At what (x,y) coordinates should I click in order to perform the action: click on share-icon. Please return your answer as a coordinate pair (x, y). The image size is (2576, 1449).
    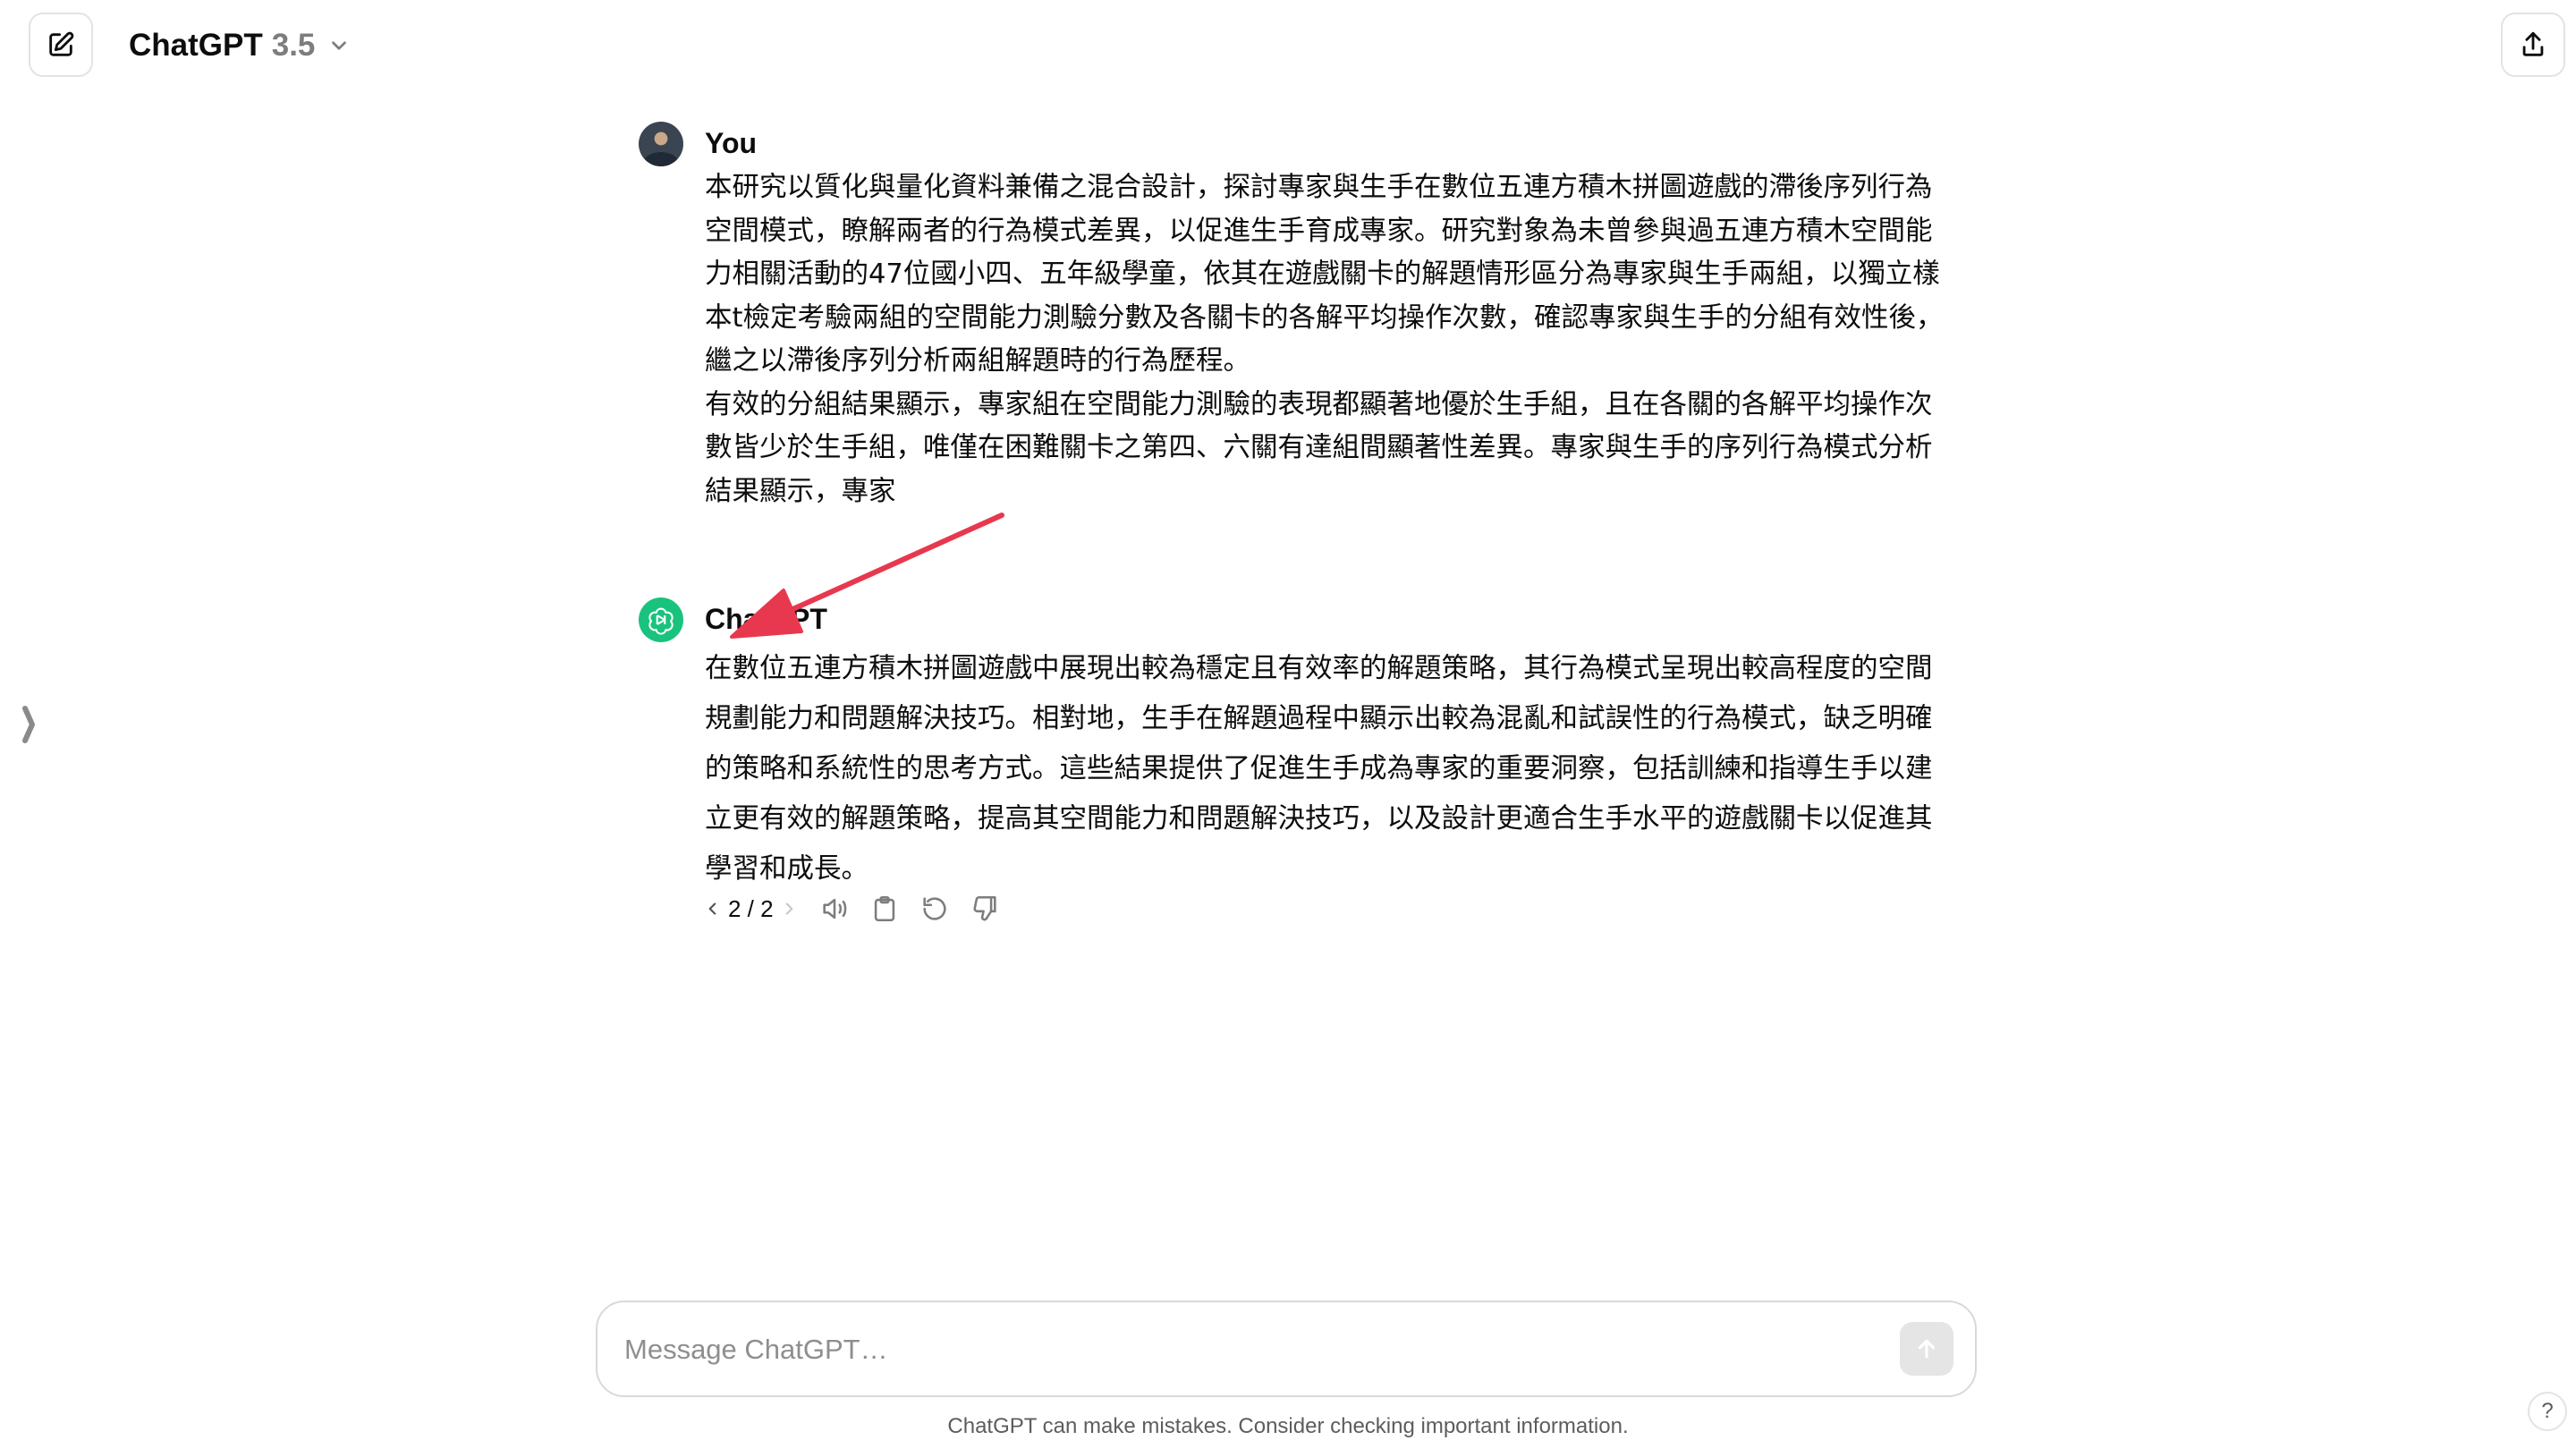
    Looking at the image, I should click on (2533, 43).